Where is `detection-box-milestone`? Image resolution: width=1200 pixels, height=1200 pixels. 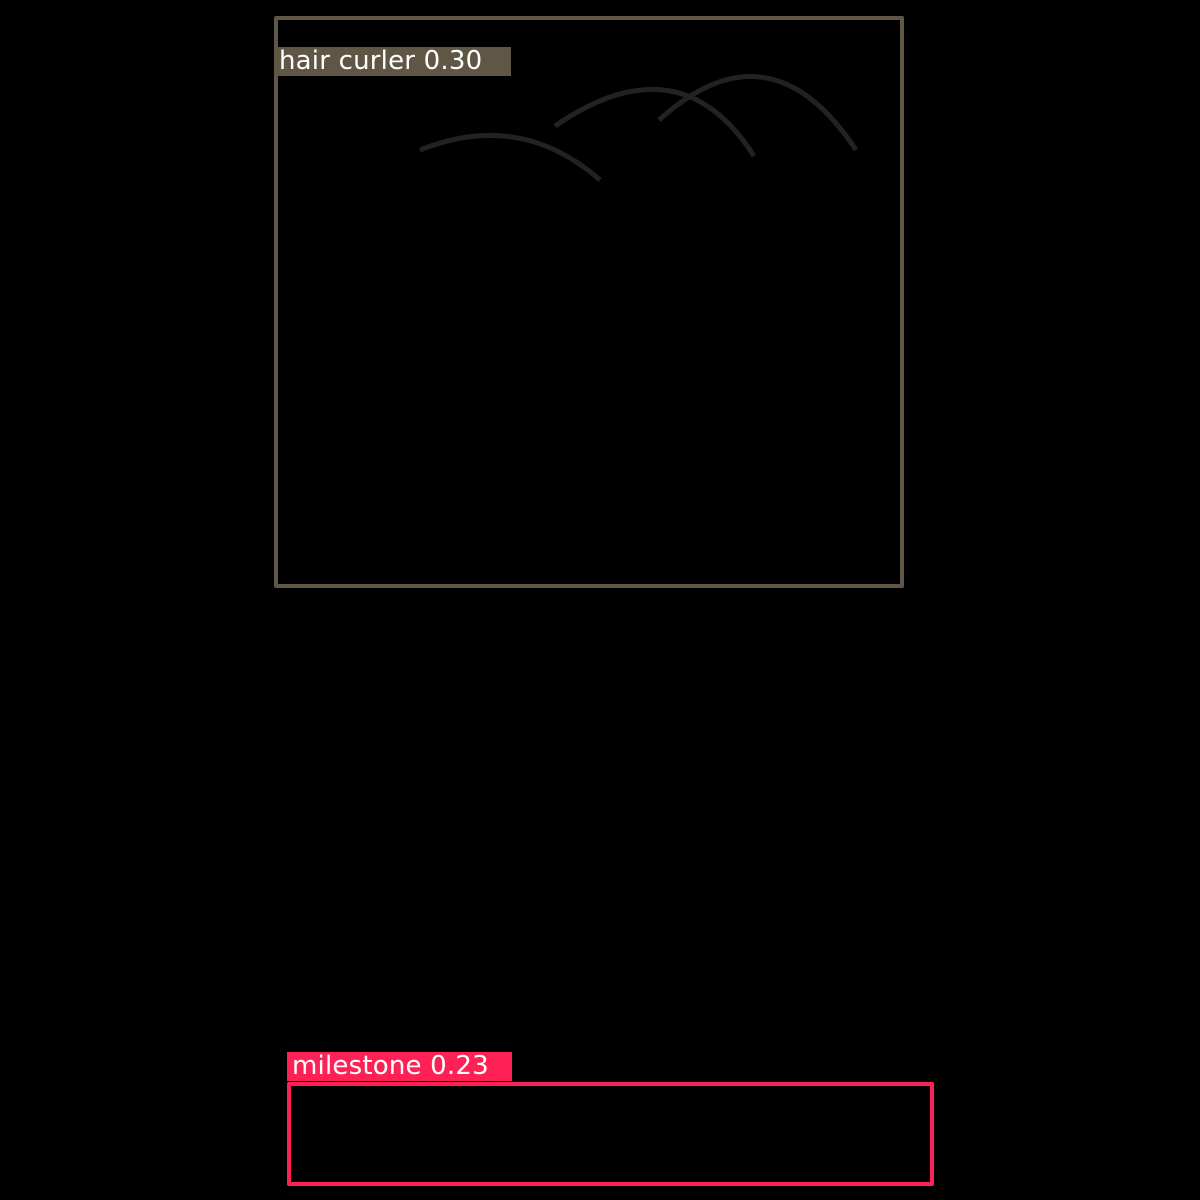 detection-box-milestone is located at coordinates (610, 1134).